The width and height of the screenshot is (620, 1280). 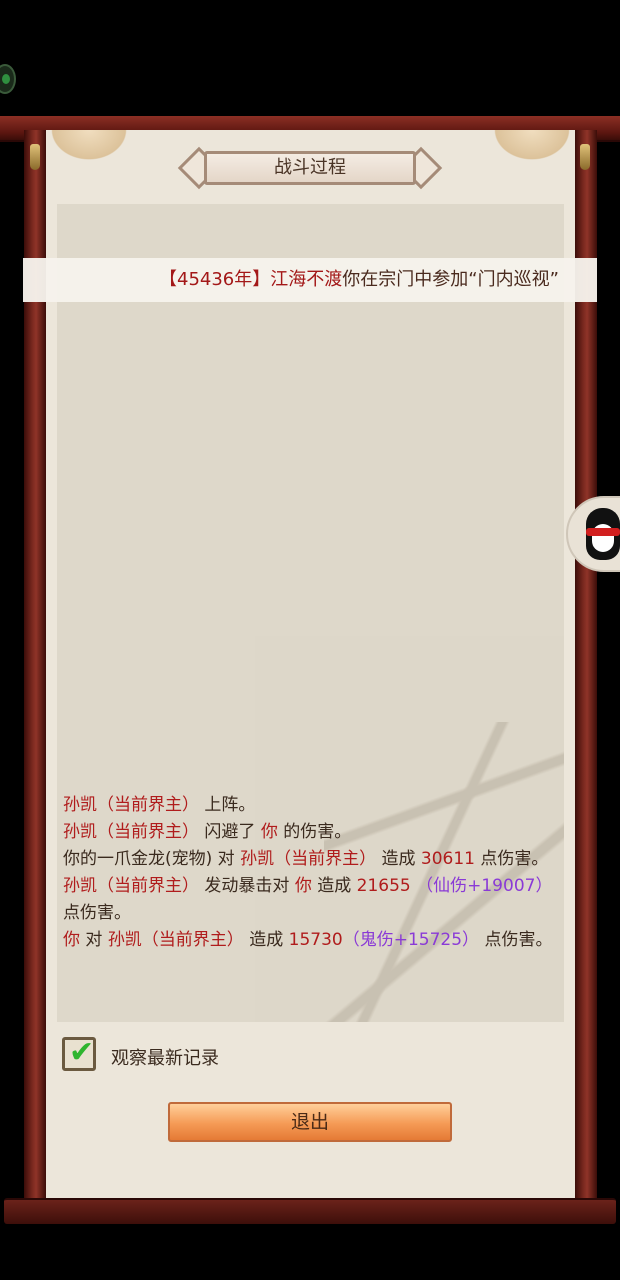 I want to click on notification-banner: 【45436年】江海不渡你在宗门中参加“门内巡视”, so click(x=310, y=280).